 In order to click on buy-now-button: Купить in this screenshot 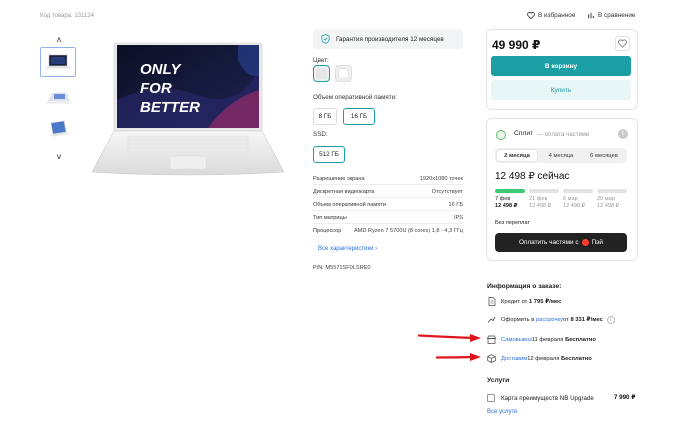, I will do `click(561, 90)`.